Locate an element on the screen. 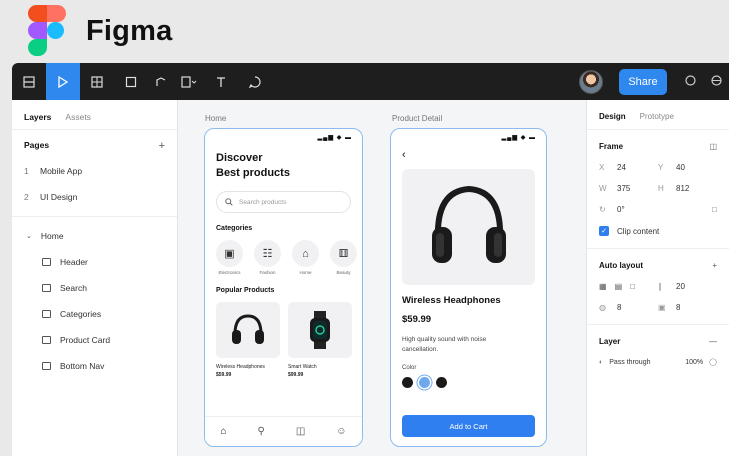 The height and width of the screenshot is (456, 729). product-card: Wireless Headphones $59.99 is located at coordinates (248, 340).